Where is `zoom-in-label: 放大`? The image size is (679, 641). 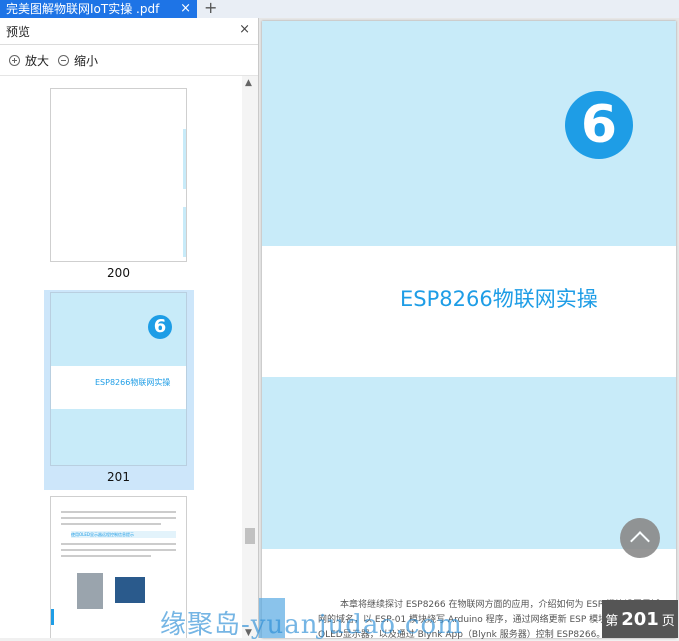
zoom-in-label: 放大 is located at coordinates (37, 61).